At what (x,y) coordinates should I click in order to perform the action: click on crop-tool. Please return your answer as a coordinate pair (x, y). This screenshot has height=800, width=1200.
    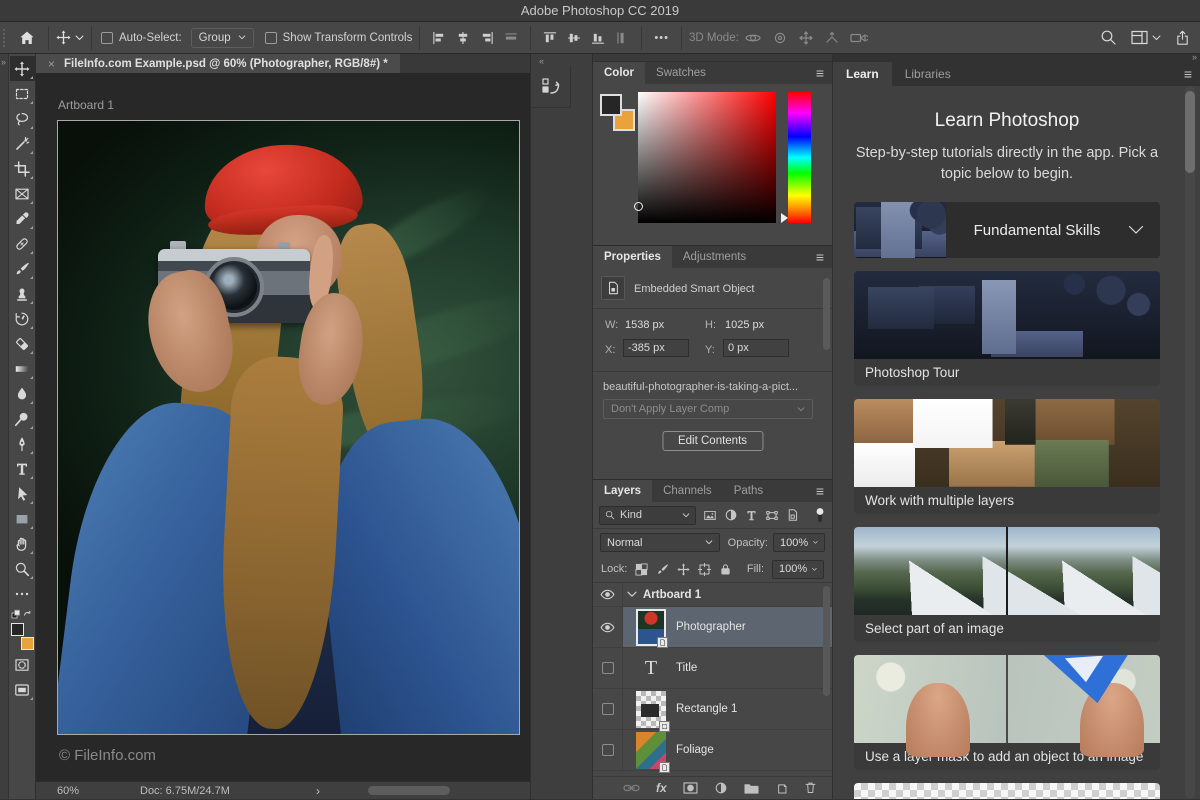
    Looking at the image, I should click on (22, 168).